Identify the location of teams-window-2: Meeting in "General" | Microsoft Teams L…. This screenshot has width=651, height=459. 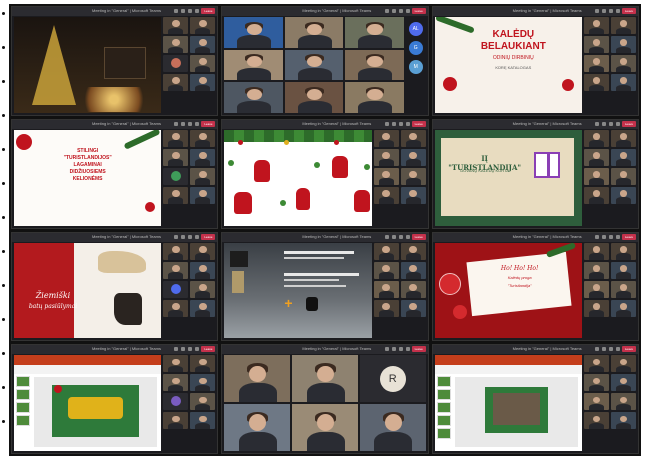
(325, 61).